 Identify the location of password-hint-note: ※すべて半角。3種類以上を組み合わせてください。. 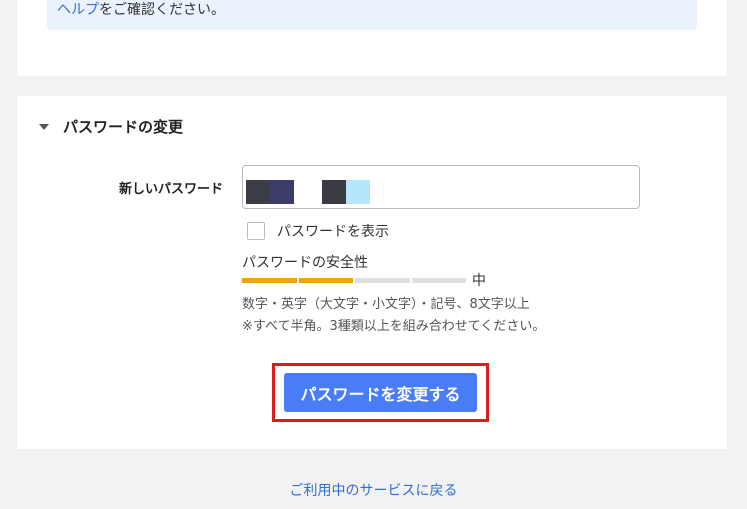
(394, 326).